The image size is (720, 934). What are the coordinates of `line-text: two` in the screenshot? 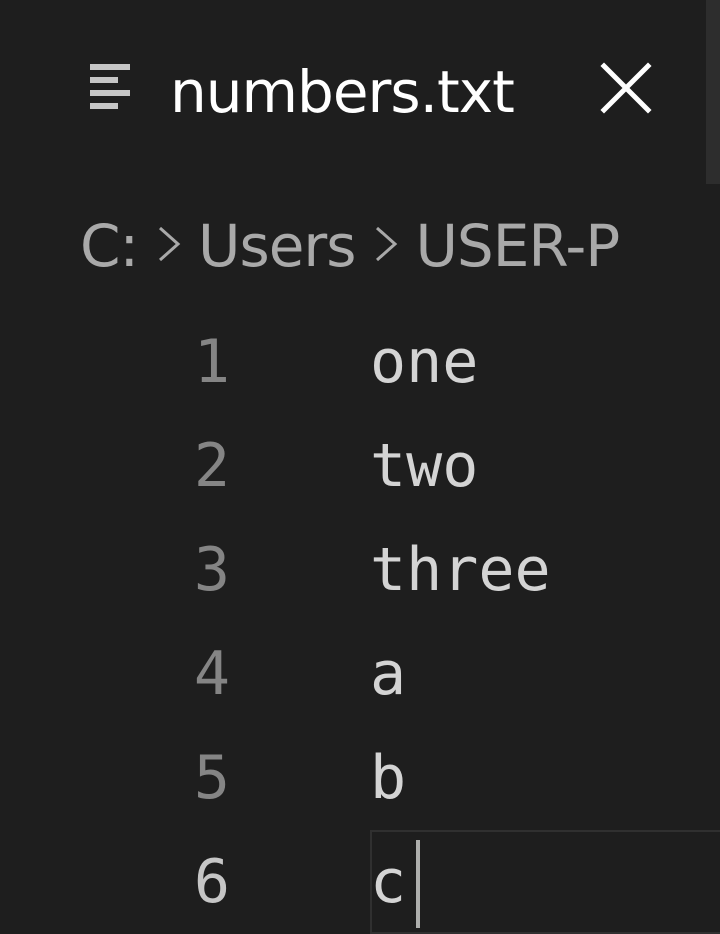 It's located at (424, 466).